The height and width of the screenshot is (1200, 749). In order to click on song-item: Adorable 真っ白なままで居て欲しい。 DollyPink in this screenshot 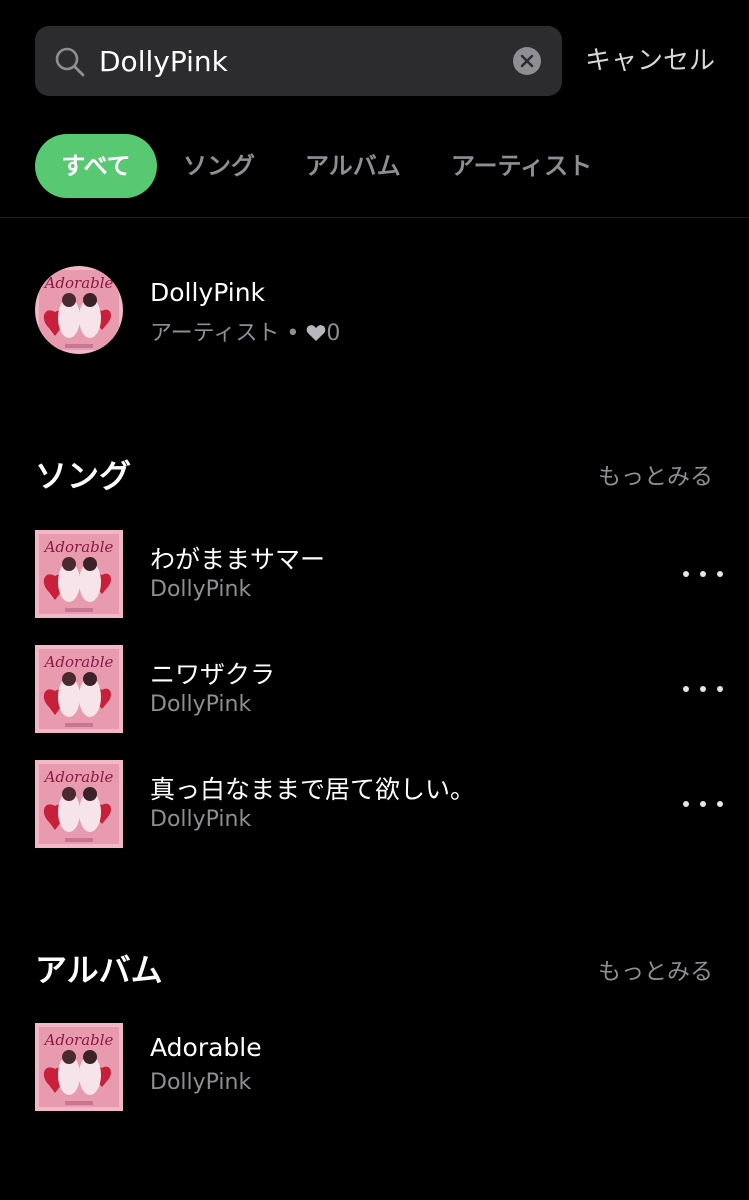, I will do `click(380, 804)`.